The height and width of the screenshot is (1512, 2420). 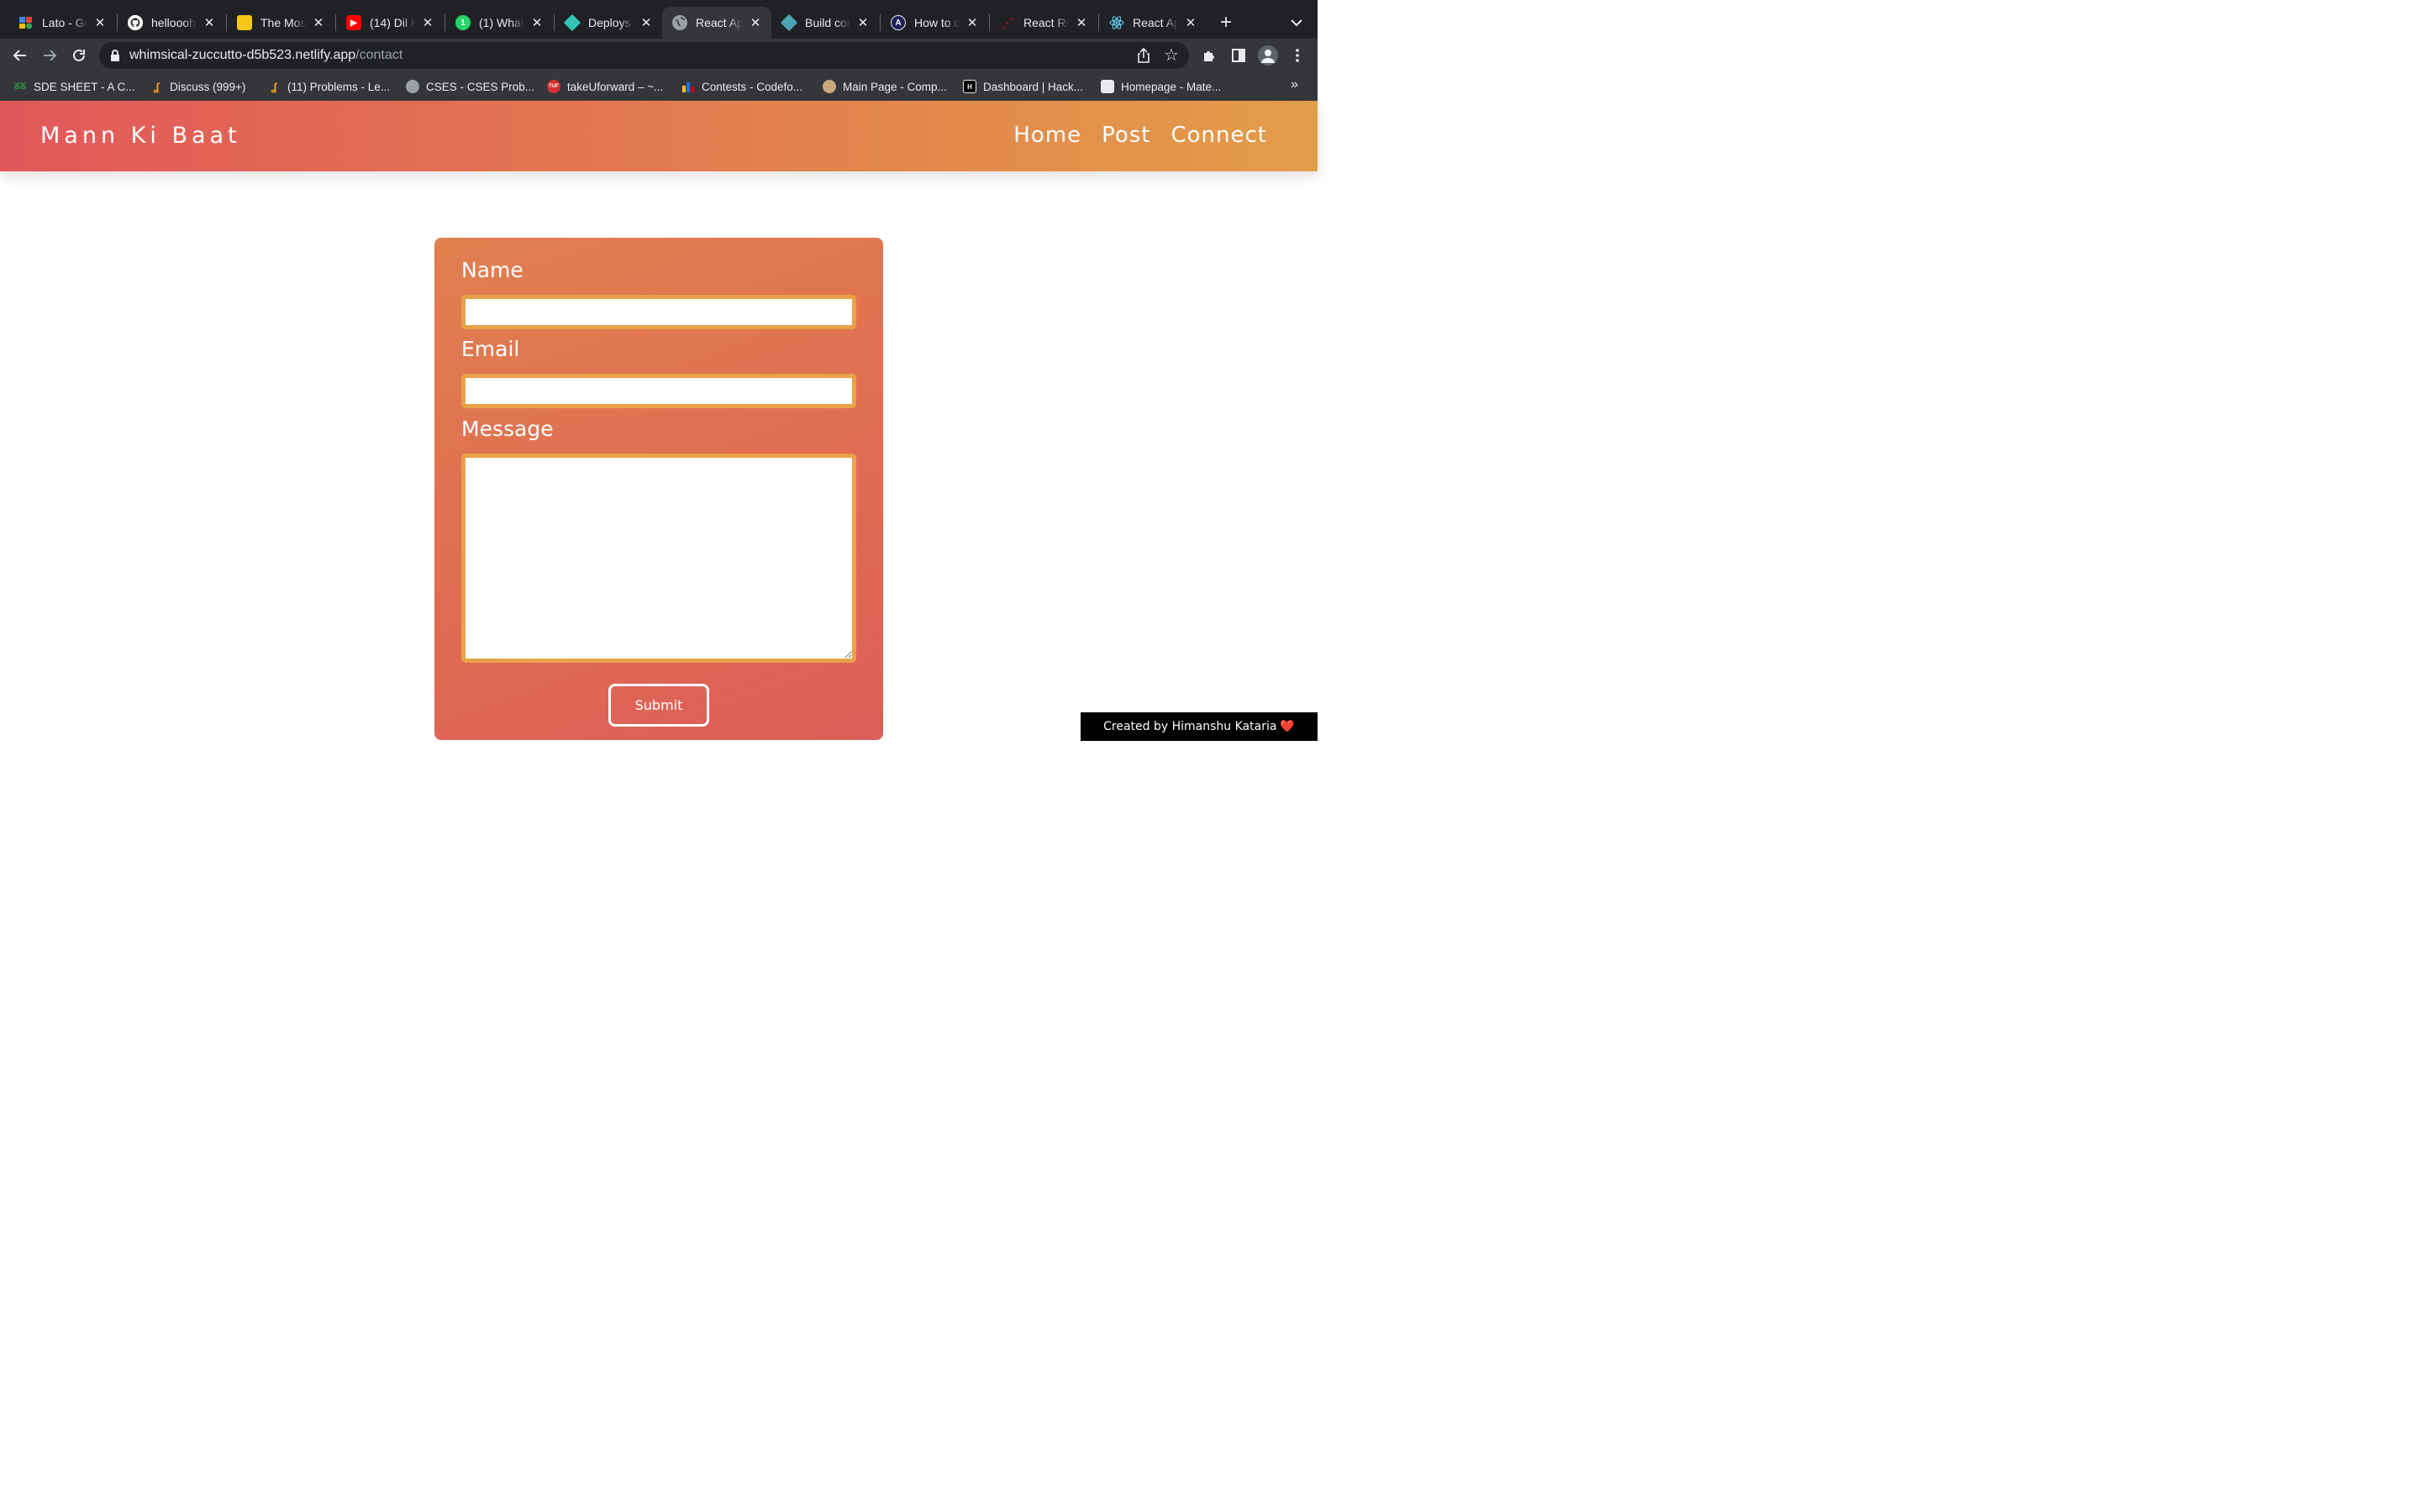 I want to click on message-label: Message, so click(x=508, y=429).